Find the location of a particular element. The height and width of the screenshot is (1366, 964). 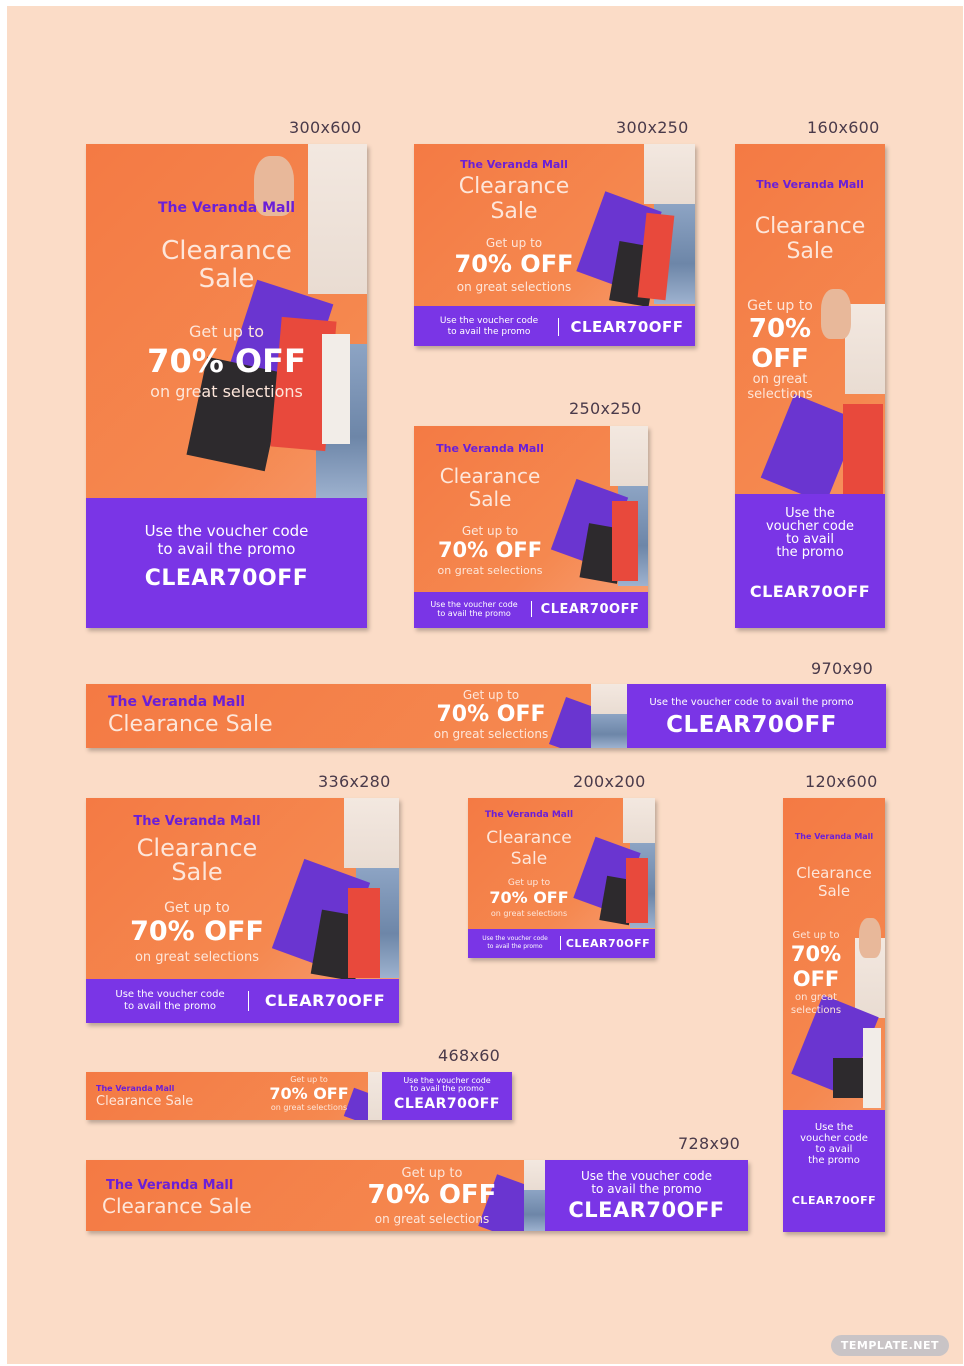

size-label-160x600: 160x600 is located at coordinates (843, 127).